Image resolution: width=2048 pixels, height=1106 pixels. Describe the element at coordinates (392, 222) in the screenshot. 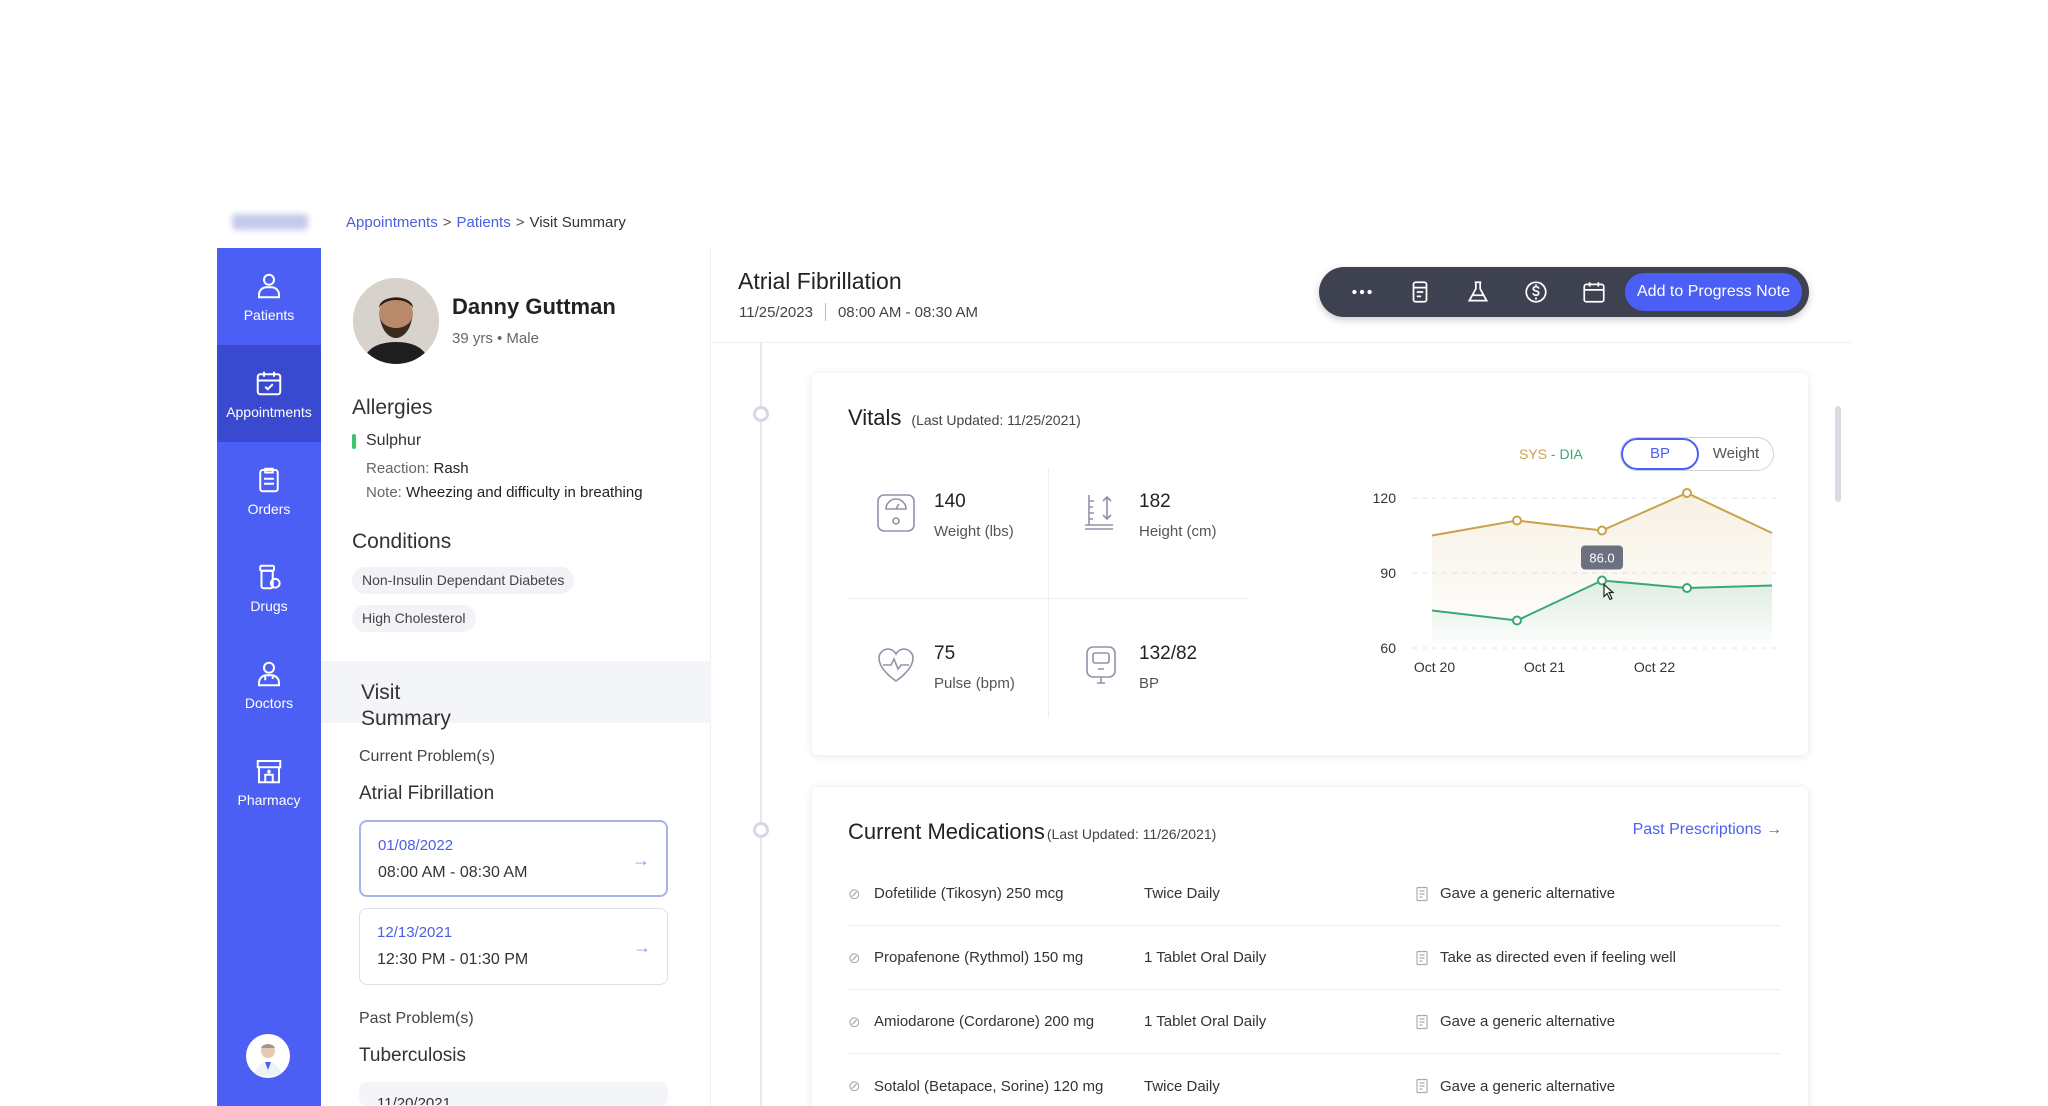

I see `breadcrumb-appointments: Appointments` at that location.